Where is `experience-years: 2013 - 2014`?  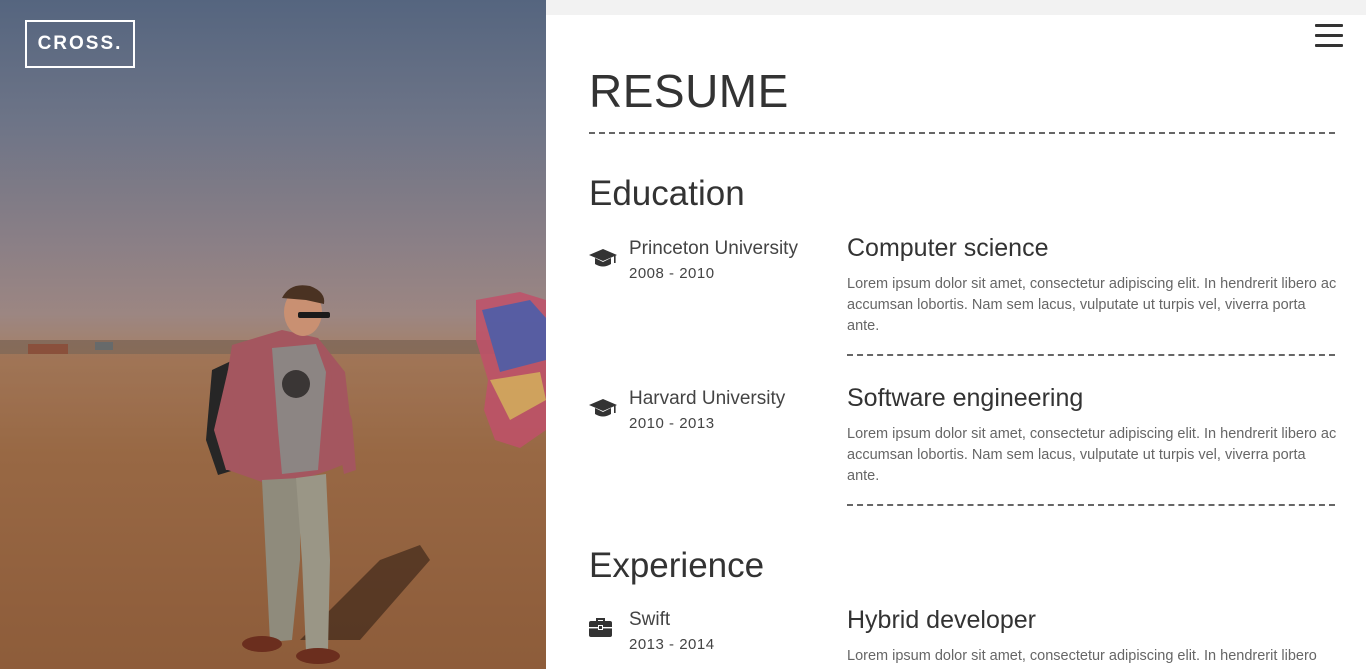 experience-years: 2013 - 2014 is located at coordinates (672, 644).